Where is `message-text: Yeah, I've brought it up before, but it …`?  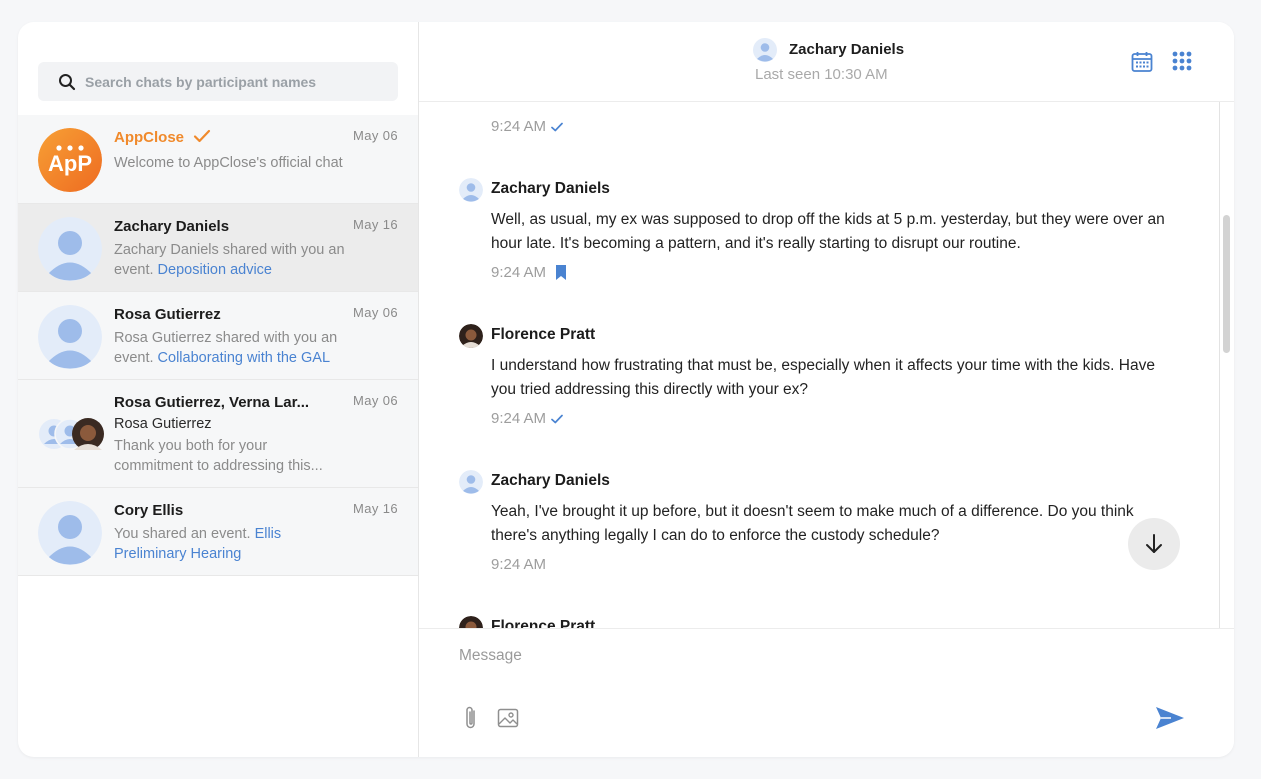
message-text: Yeah, I've brought it up before, but it … is located at coordinates (812, 523).